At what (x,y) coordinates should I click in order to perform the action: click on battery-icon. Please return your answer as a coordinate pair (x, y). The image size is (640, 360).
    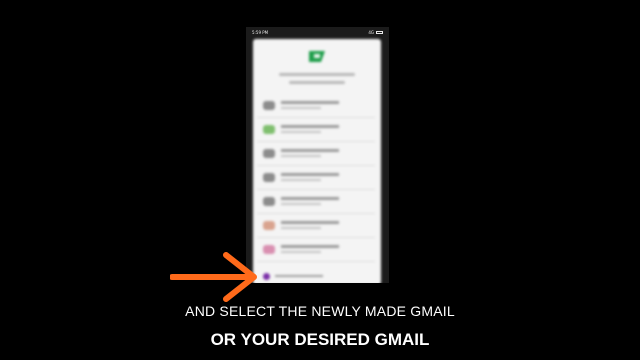
    Looking at the image, I should click on (379, 32).